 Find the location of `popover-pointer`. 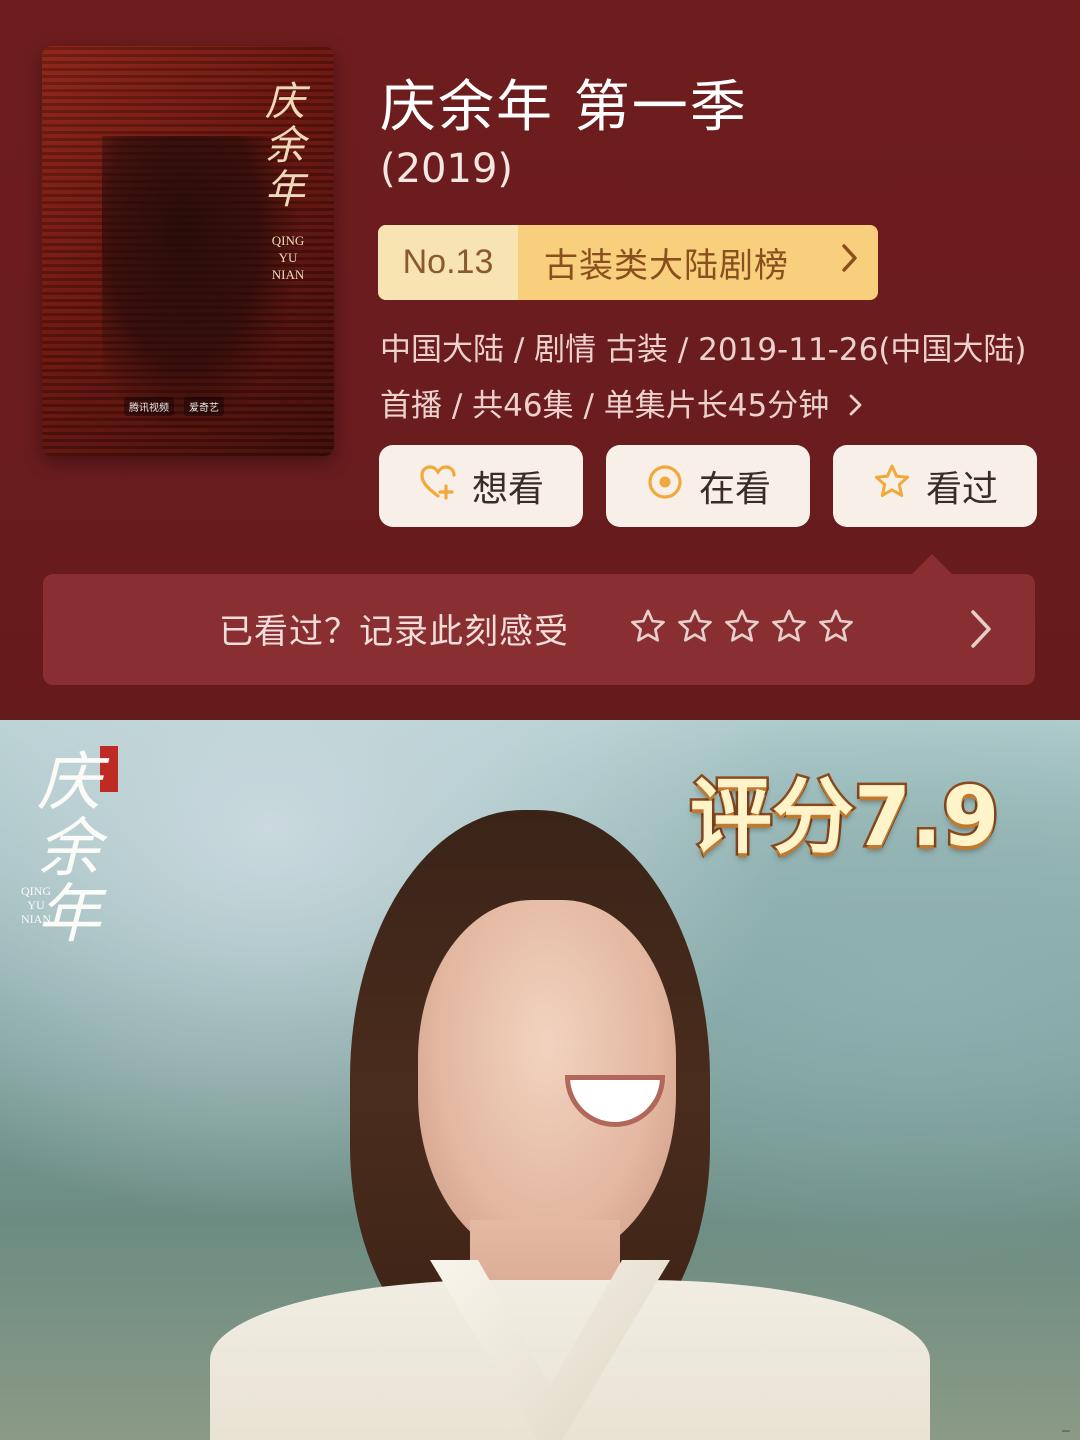

popover-pointer is located at coordinates (932, 564).